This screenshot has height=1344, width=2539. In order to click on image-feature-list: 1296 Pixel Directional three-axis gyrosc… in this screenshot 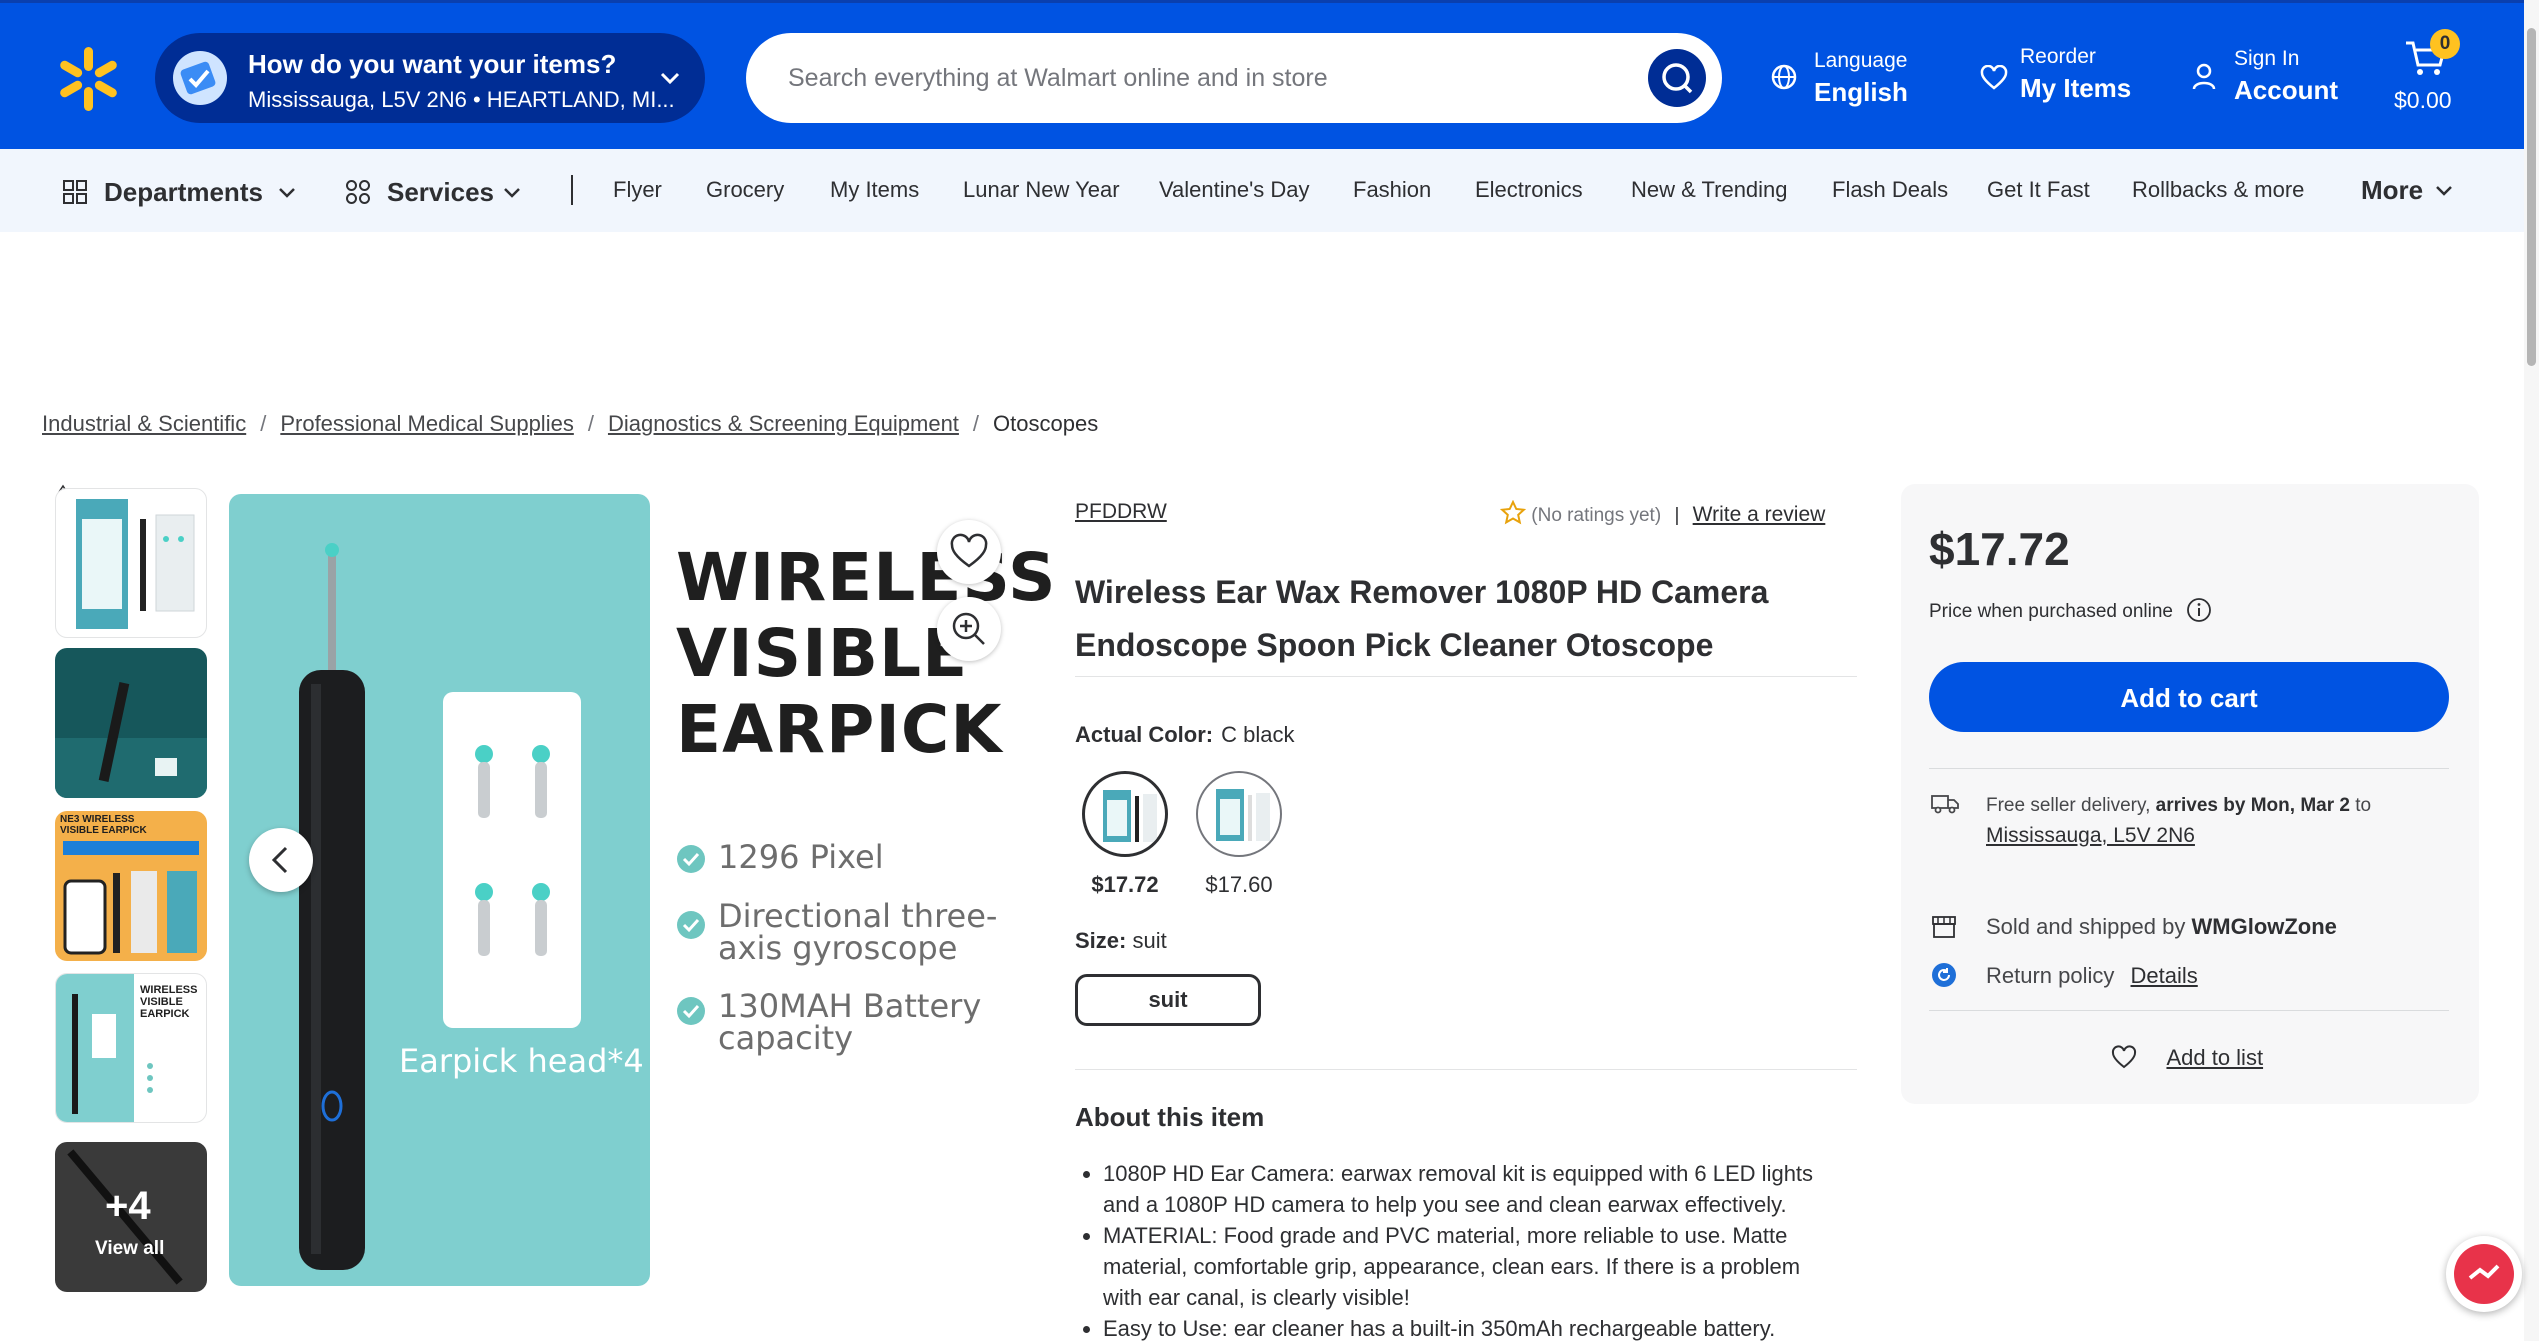, I will do `click(856, 954)`.